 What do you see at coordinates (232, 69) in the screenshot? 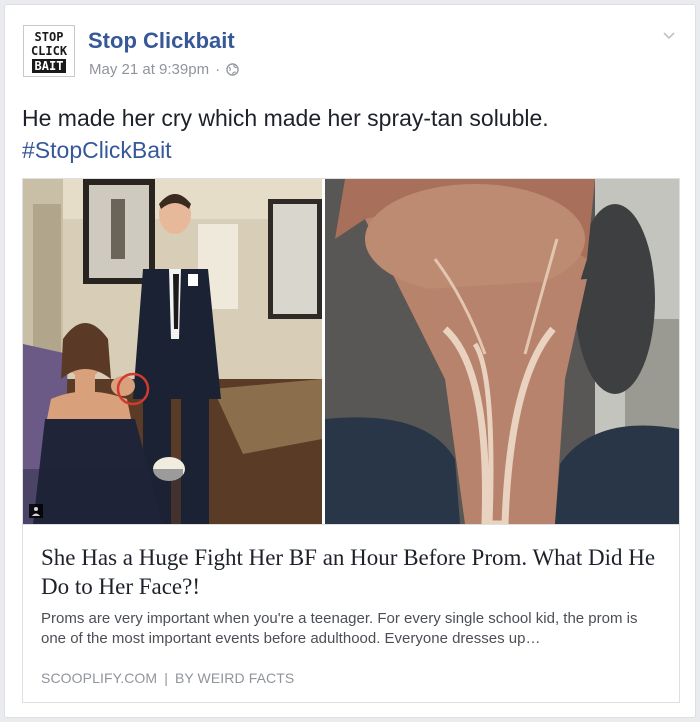
I see `globe-icon` at bounding box center [232, 69].